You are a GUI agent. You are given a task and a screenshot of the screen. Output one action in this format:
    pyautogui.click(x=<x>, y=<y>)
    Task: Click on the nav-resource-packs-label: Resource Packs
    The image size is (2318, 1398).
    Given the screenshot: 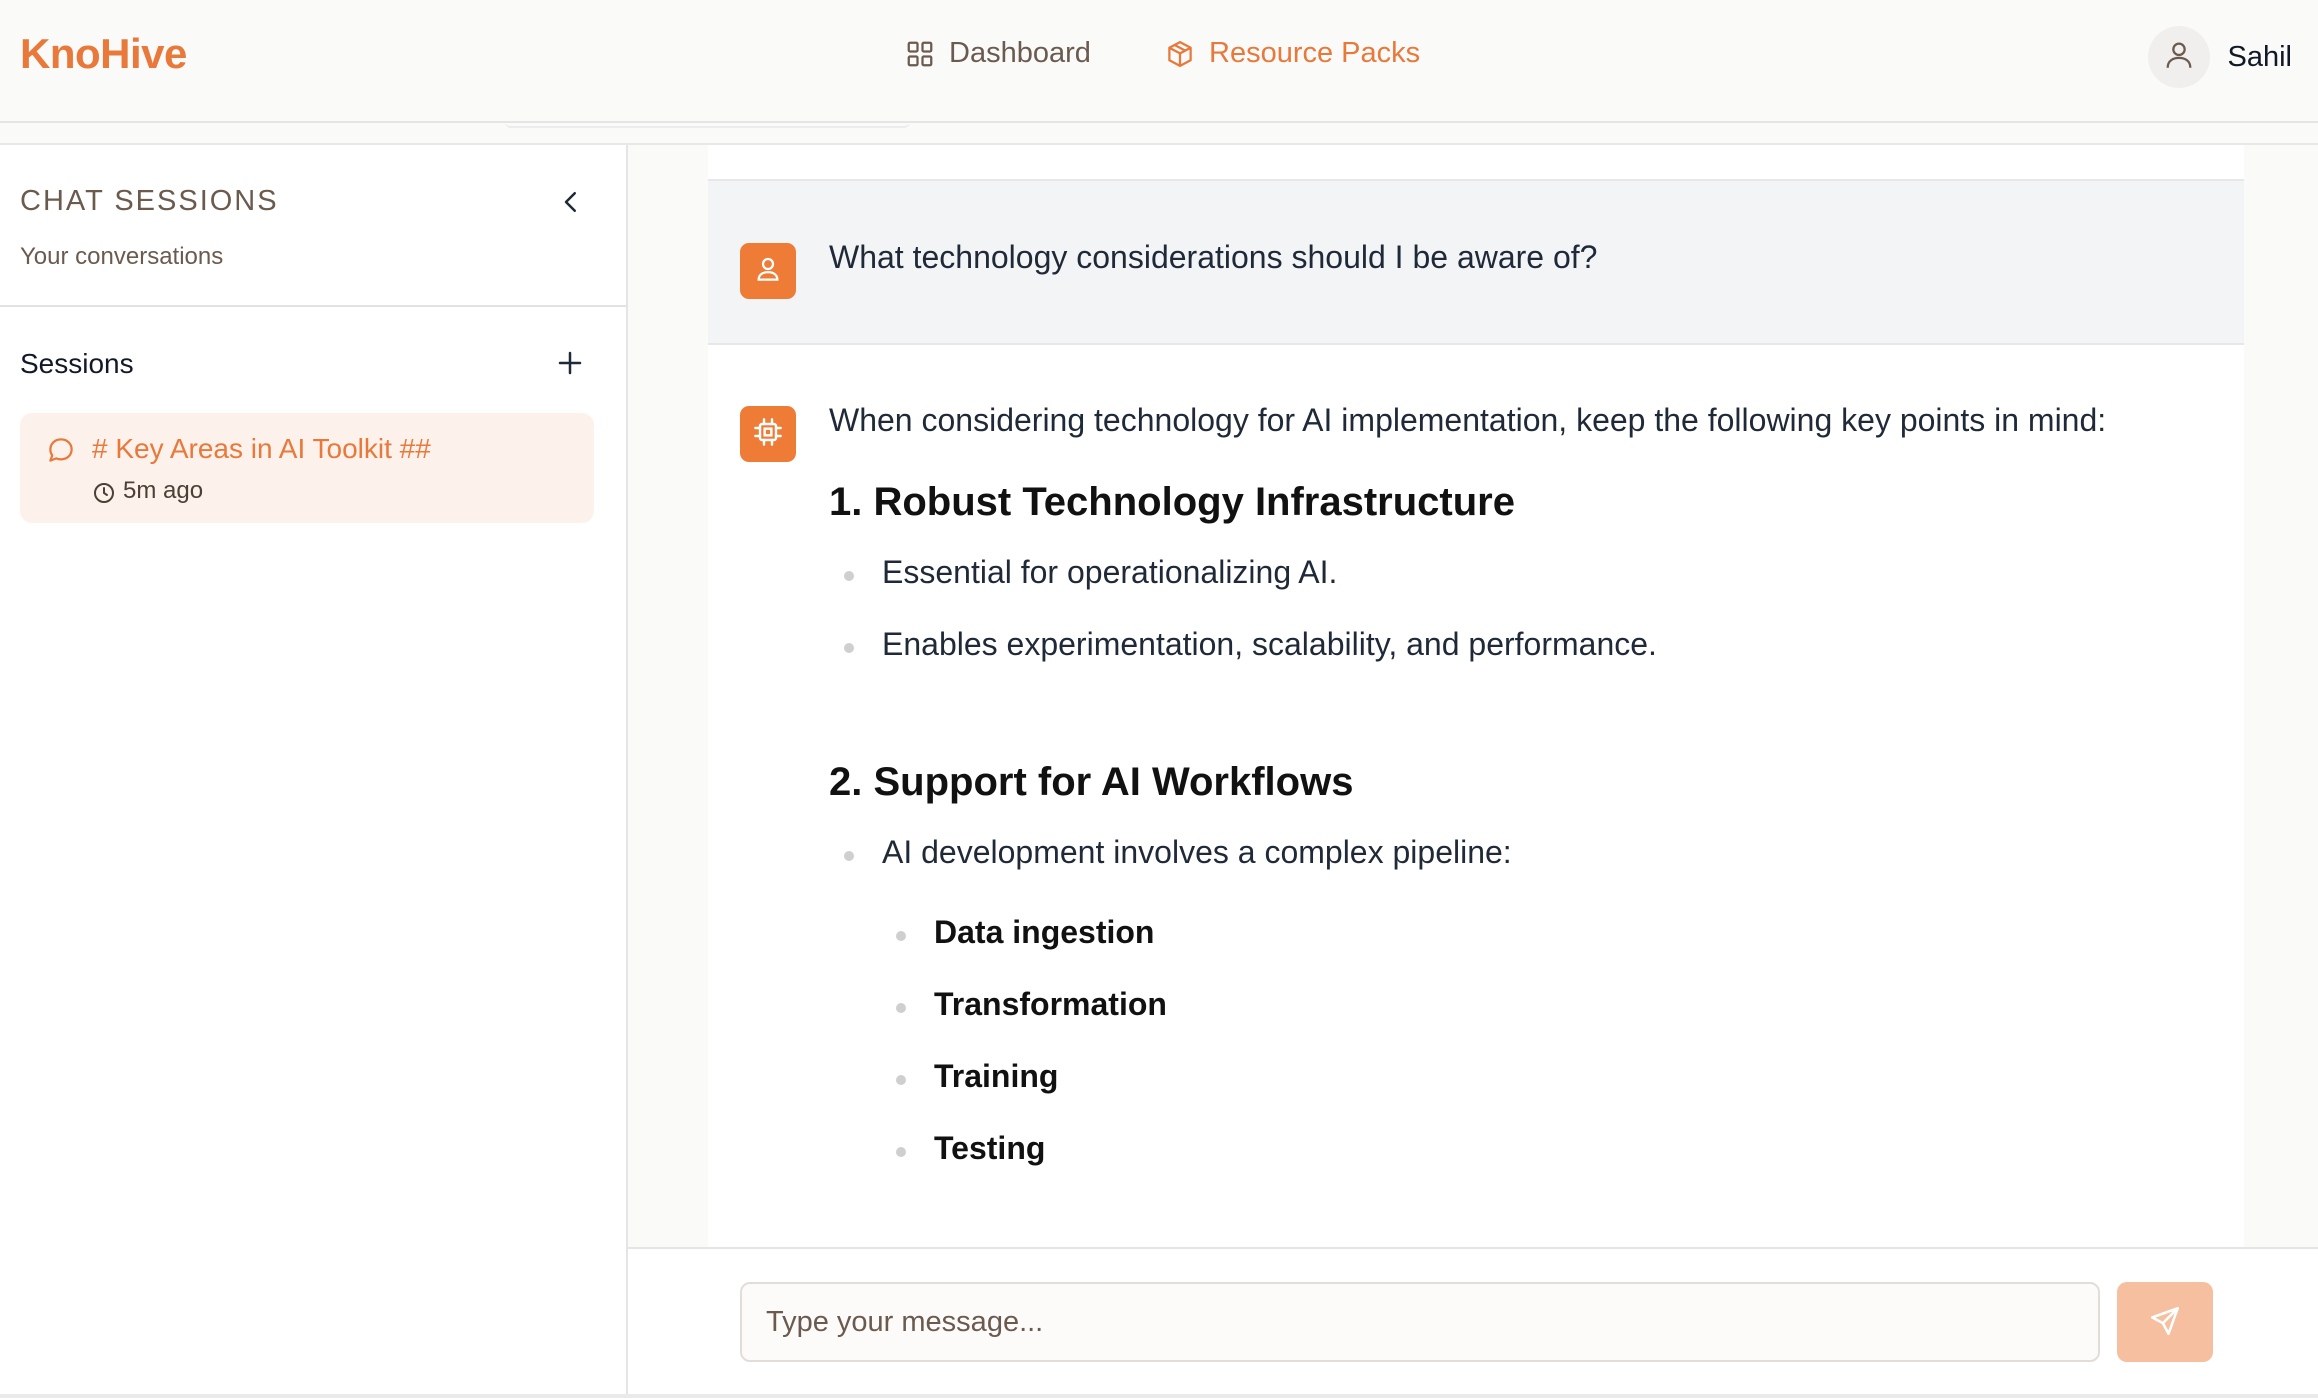 What is the action you would take?
    pyautogui.click(x=1315, y=53)
    